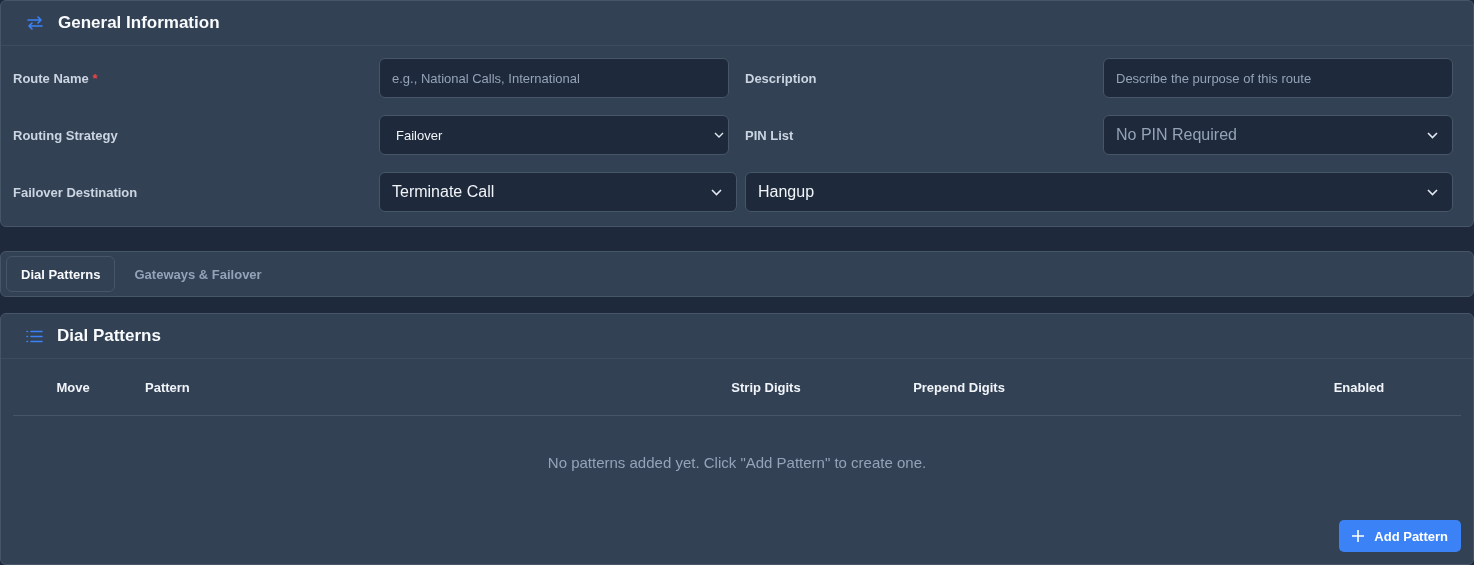 The width and height of the screenshot is (1474, 565). Describe the element at coordinates (554, 135) in the screenshot. I see `routing-strategy-dropdown: Failover` at that location.